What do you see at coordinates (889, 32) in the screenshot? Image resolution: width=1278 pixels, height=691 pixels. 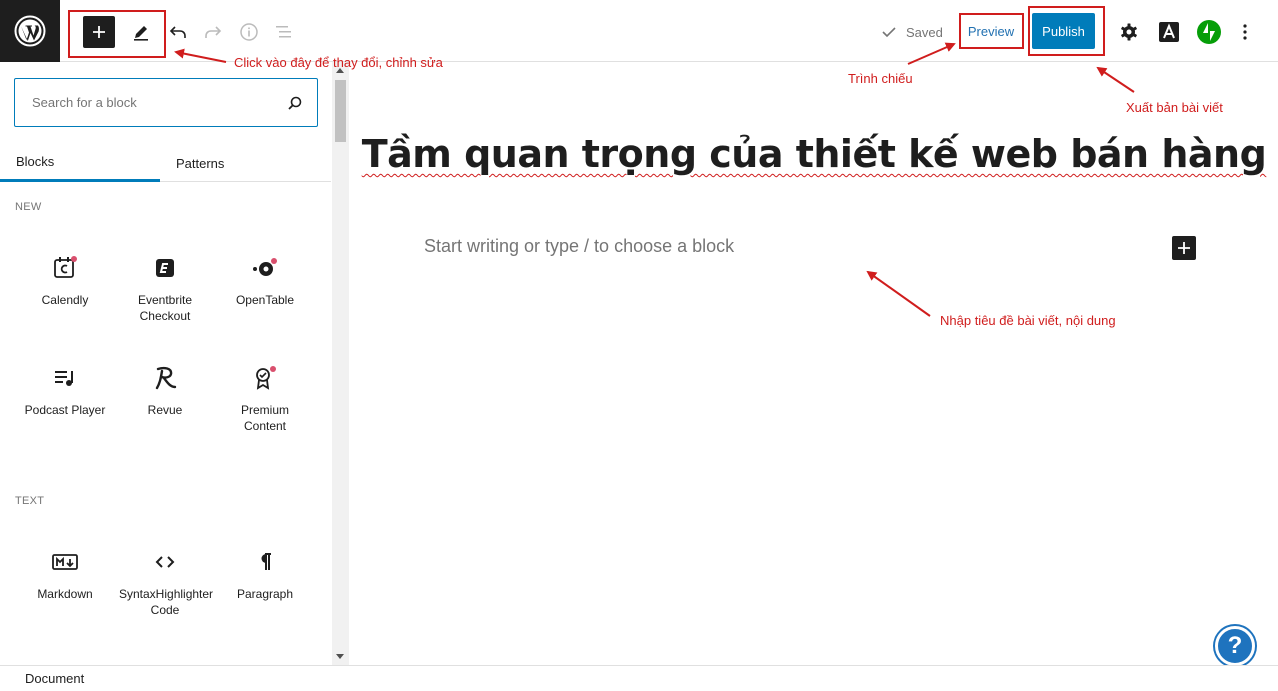 I see `checkmark-icon` at bounding box center [889, 32].